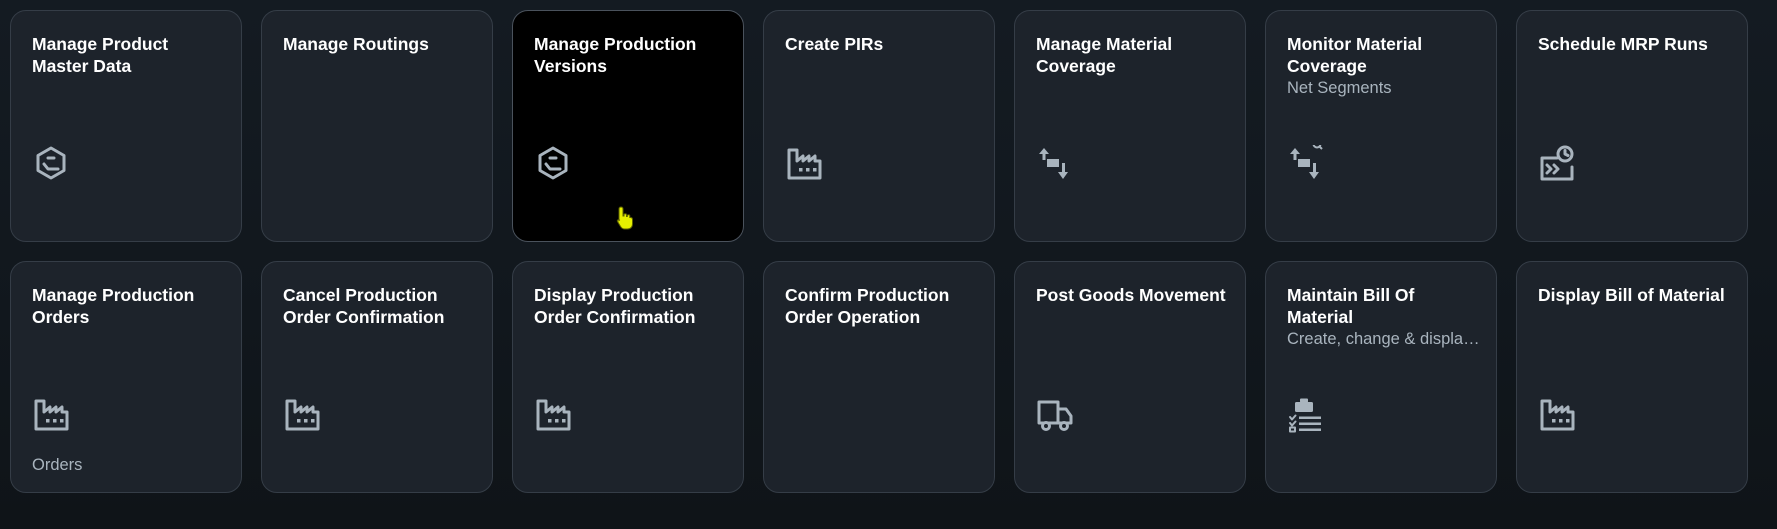  I want to click on tile-title: Manage Routings, so click(356, 44).